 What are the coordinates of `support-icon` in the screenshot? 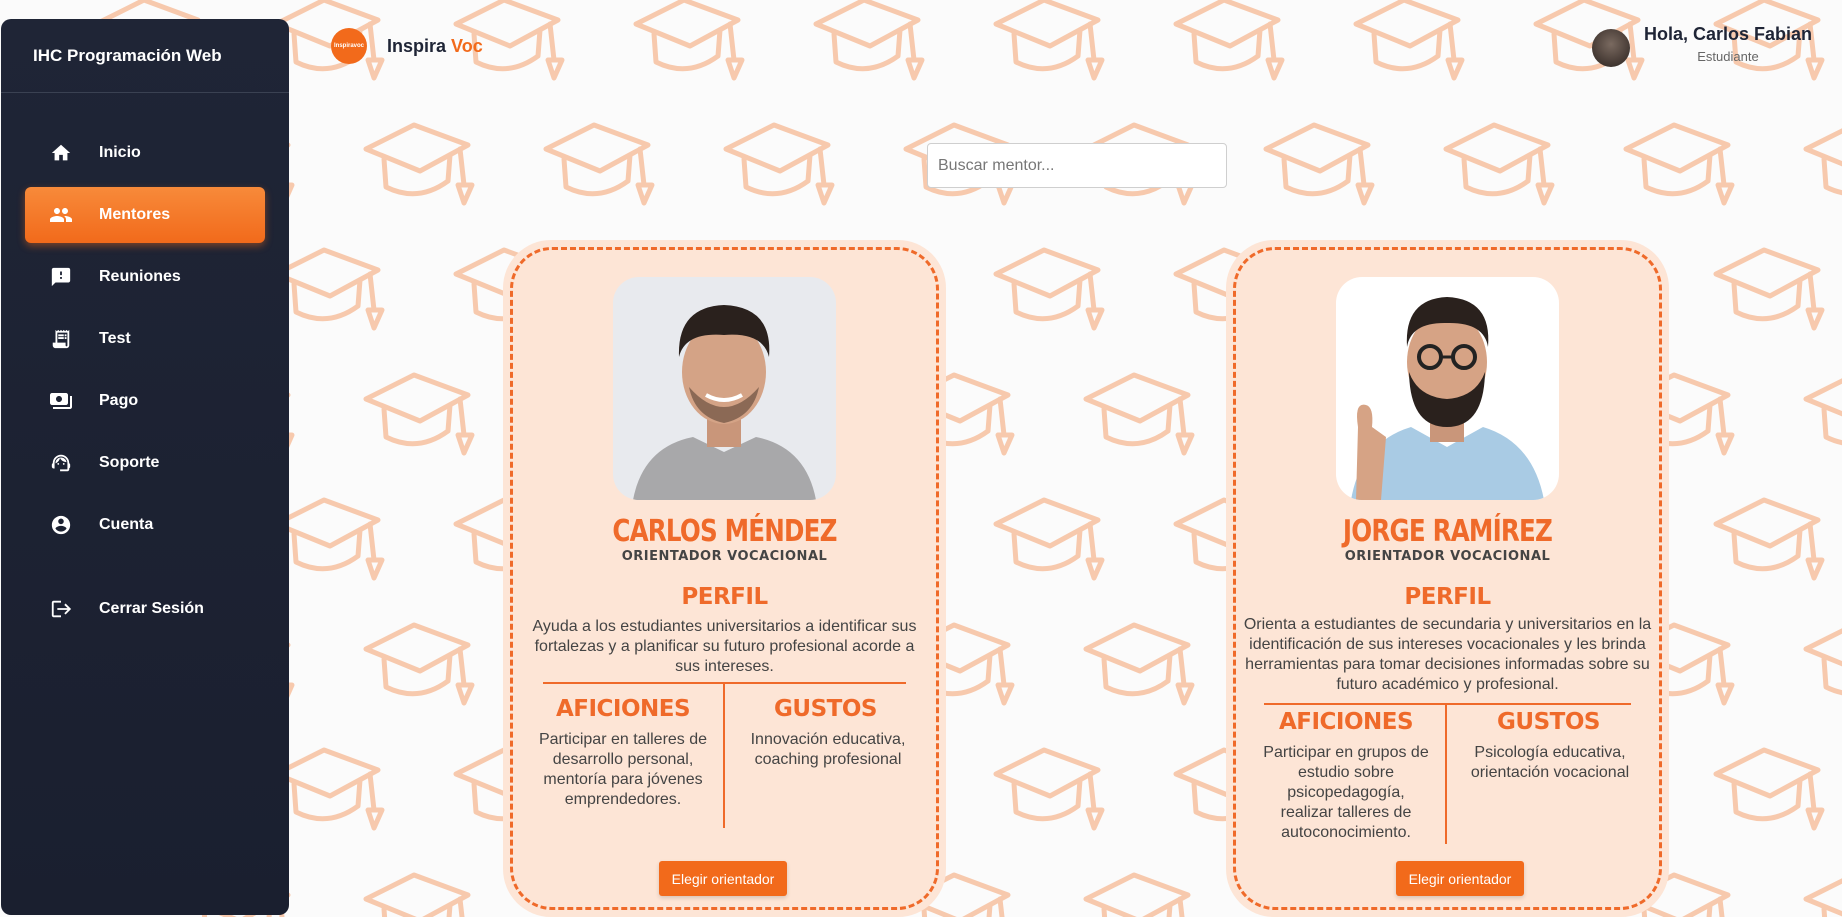 It's located at (61, 463).